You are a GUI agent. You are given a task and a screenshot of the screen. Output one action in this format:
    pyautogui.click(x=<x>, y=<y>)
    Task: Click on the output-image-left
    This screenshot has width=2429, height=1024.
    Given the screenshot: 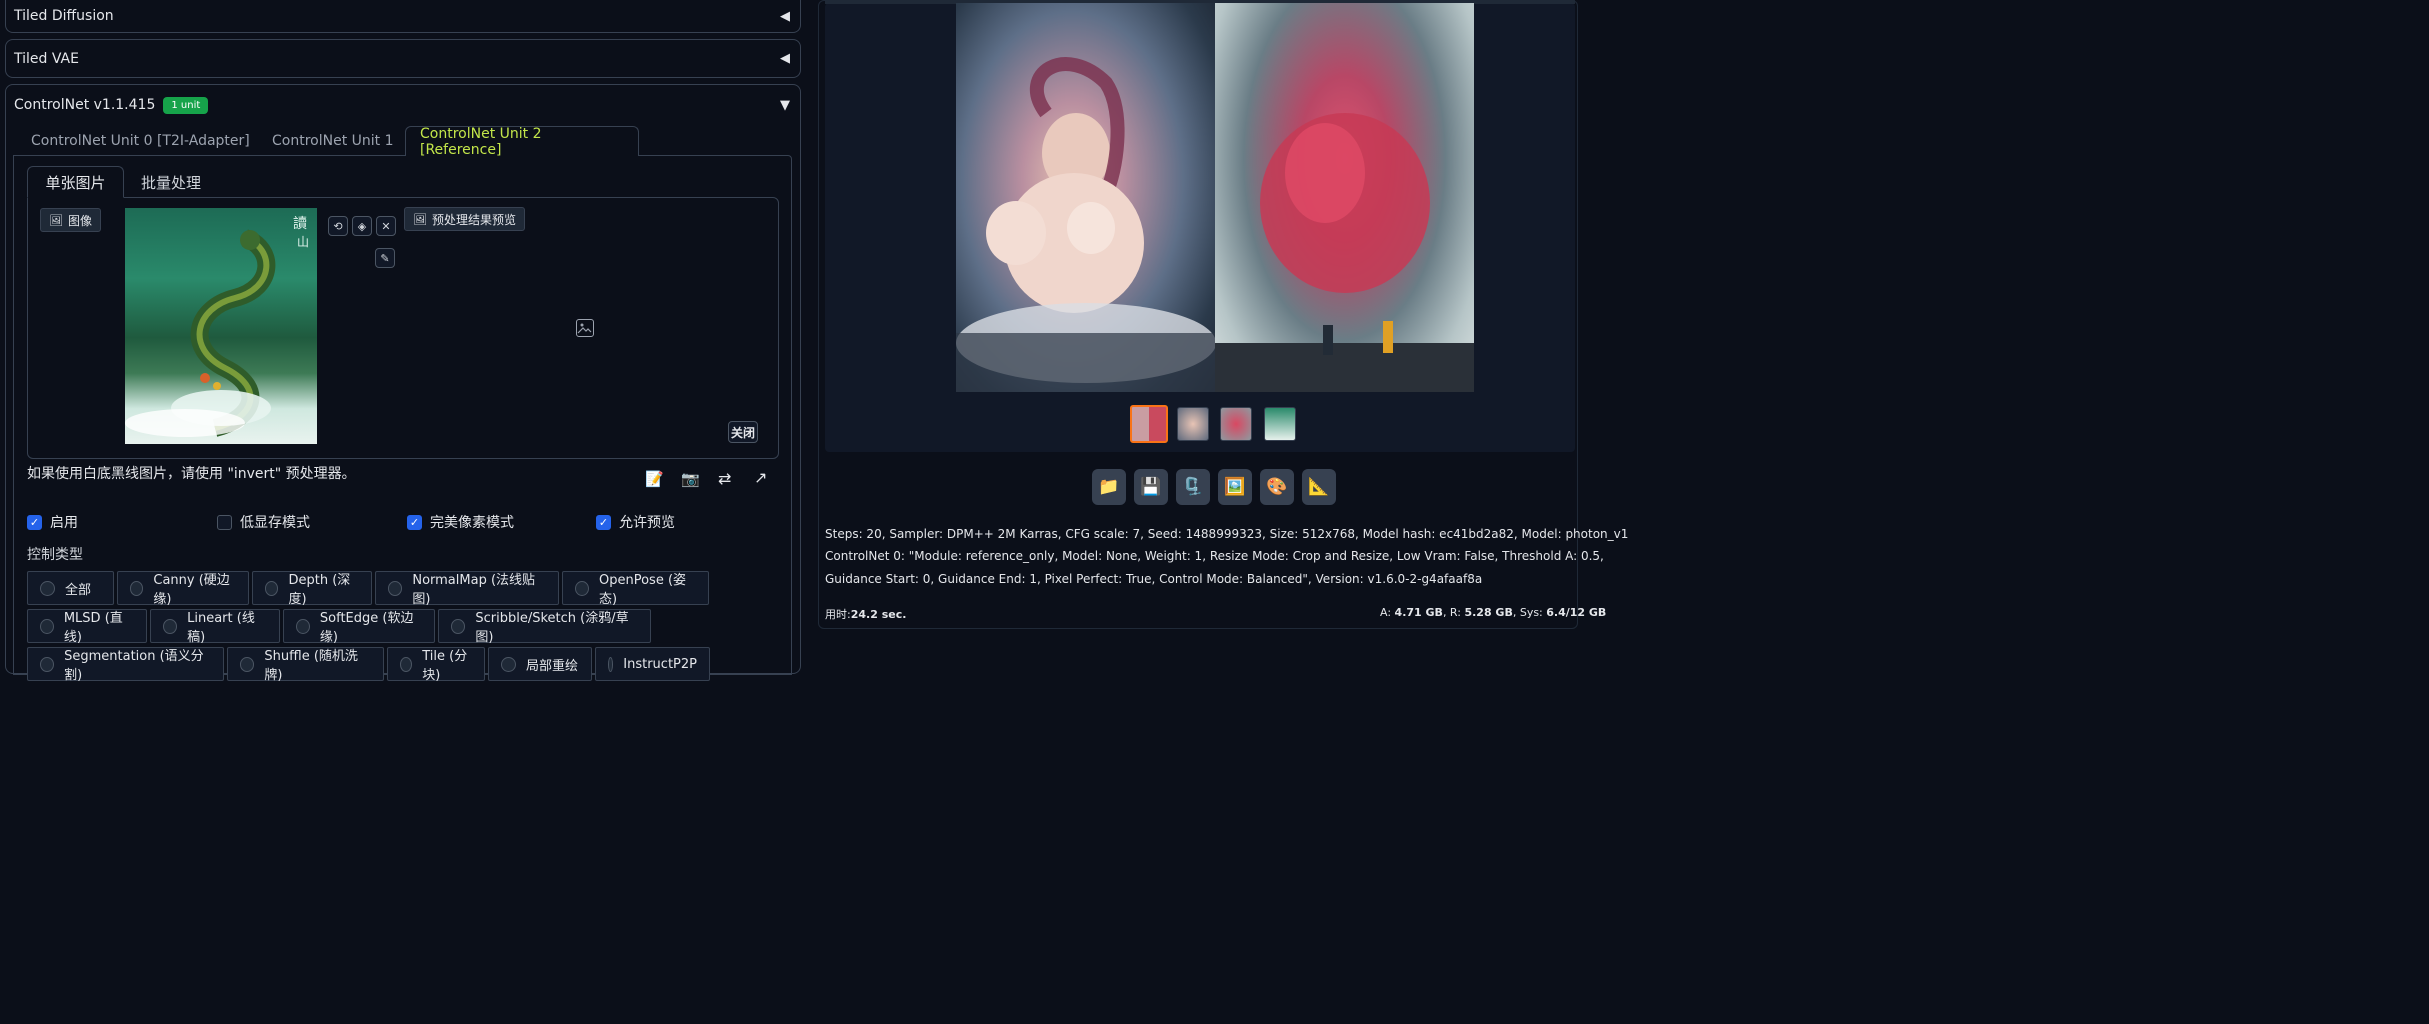 What is the action you would take?
    pyautogui.click(x=1086, y=197)
    